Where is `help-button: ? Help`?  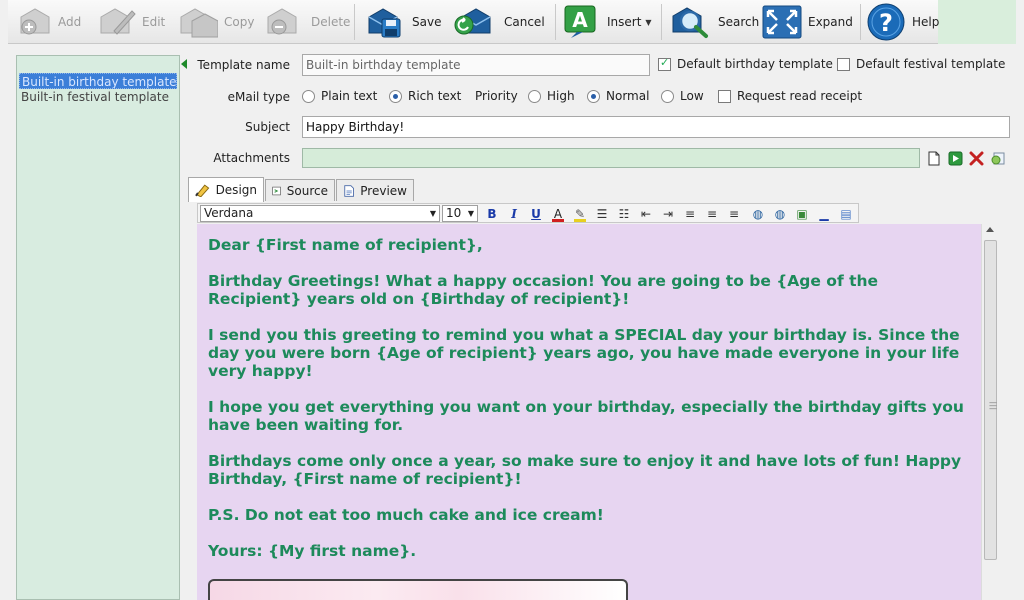
help-button: ? Help is located at coordinates (902, 22).